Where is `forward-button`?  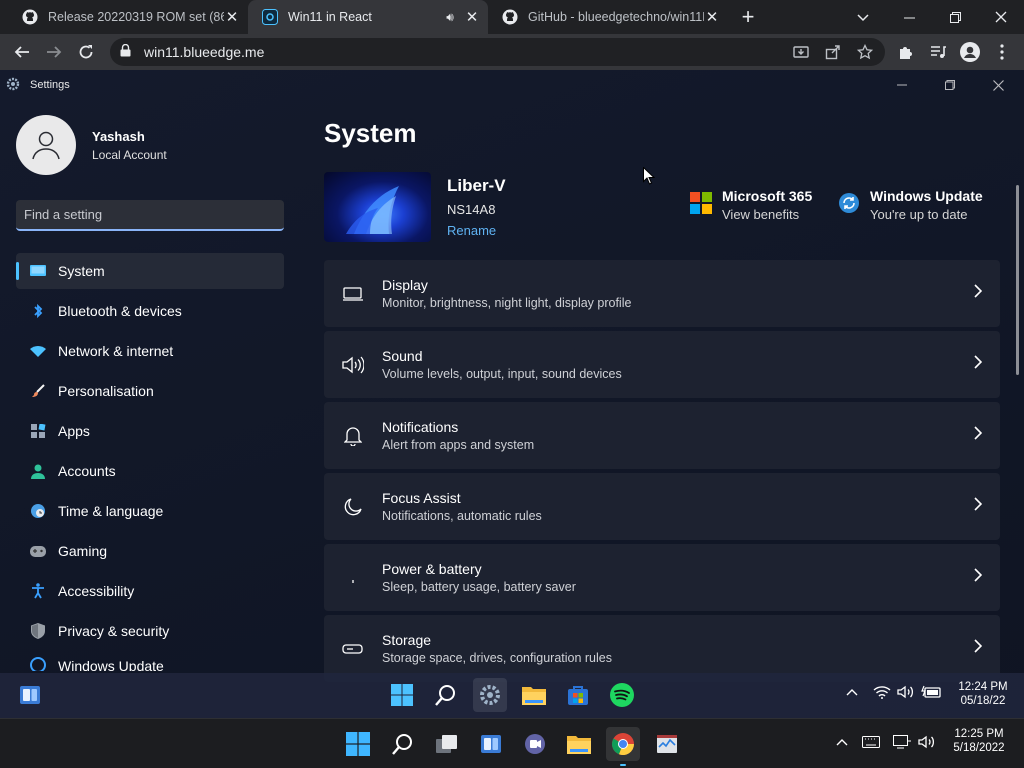
forward-button is located at coordinates (54, 52).